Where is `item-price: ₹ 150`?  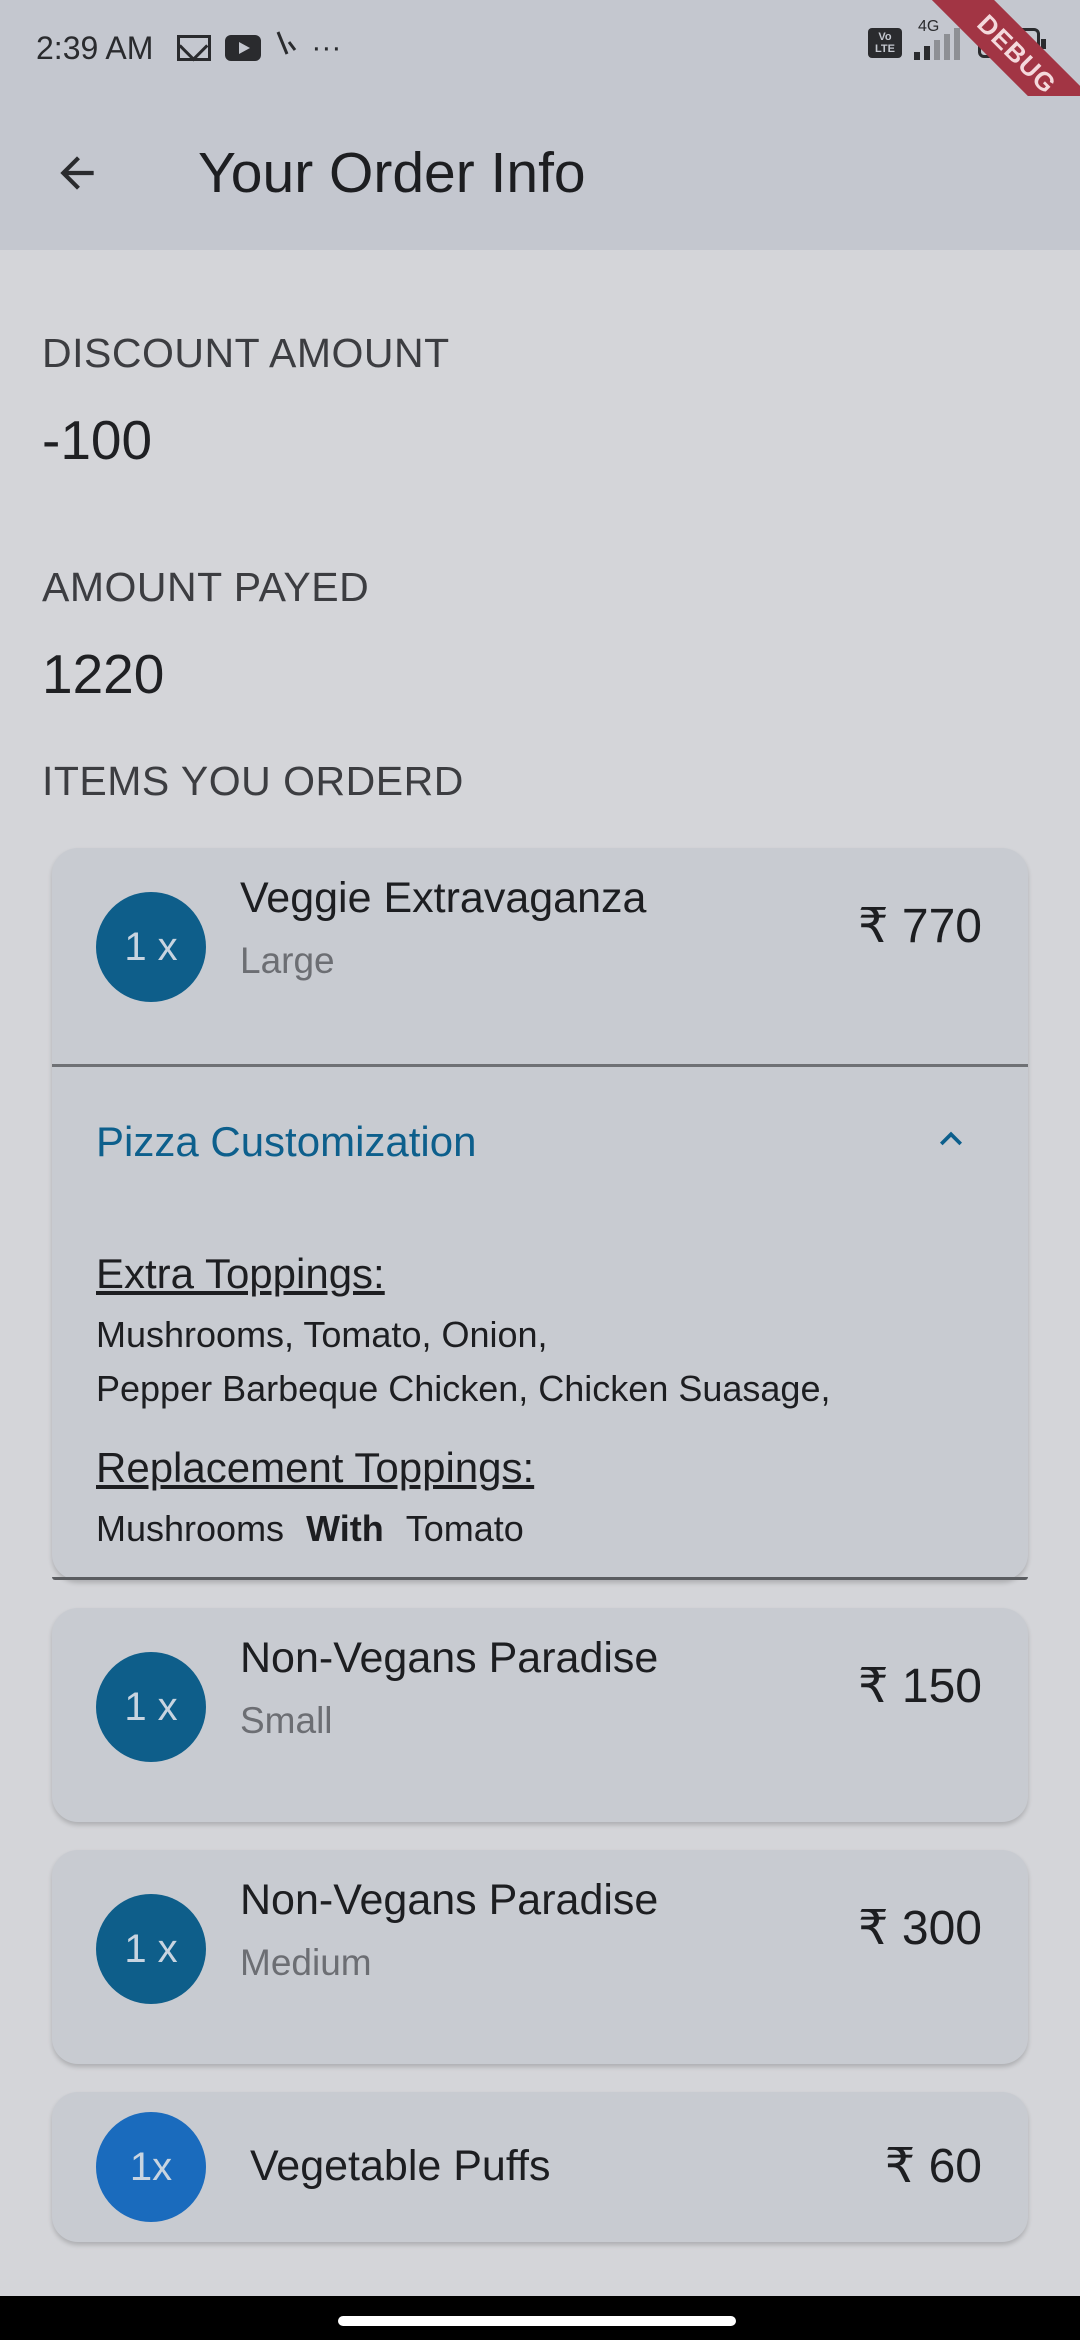 item-price: ₹ 150 is located at coordinates (920, 1686).